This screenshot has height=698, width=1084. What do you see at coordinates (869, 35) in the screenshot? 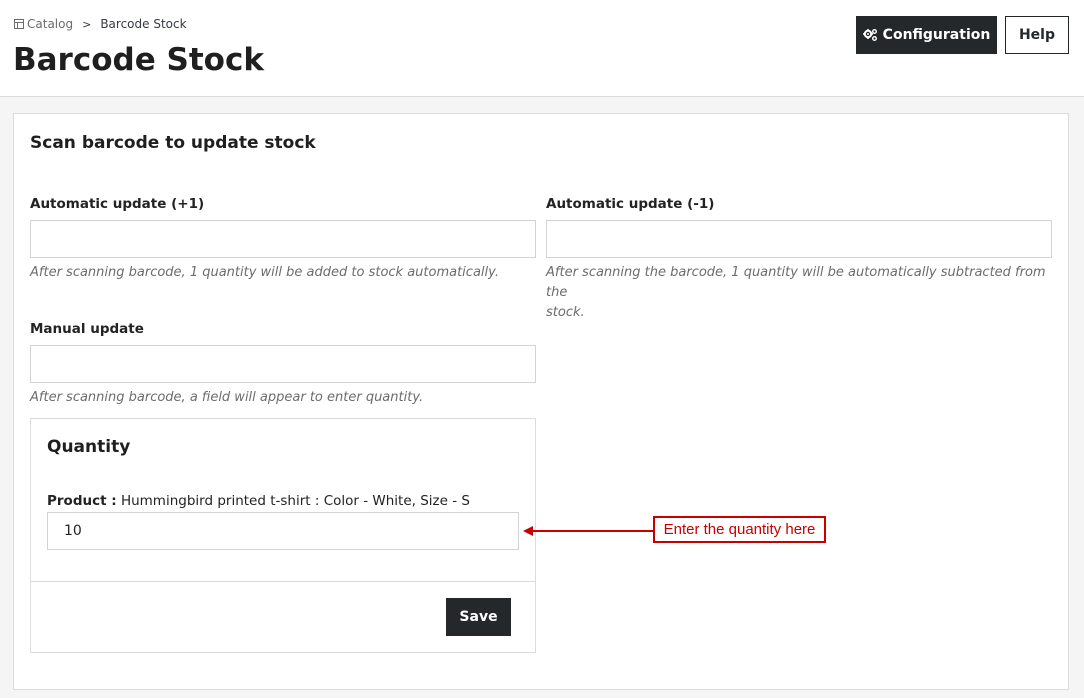
I see `gears-icon` at bounding box center [869, 35].